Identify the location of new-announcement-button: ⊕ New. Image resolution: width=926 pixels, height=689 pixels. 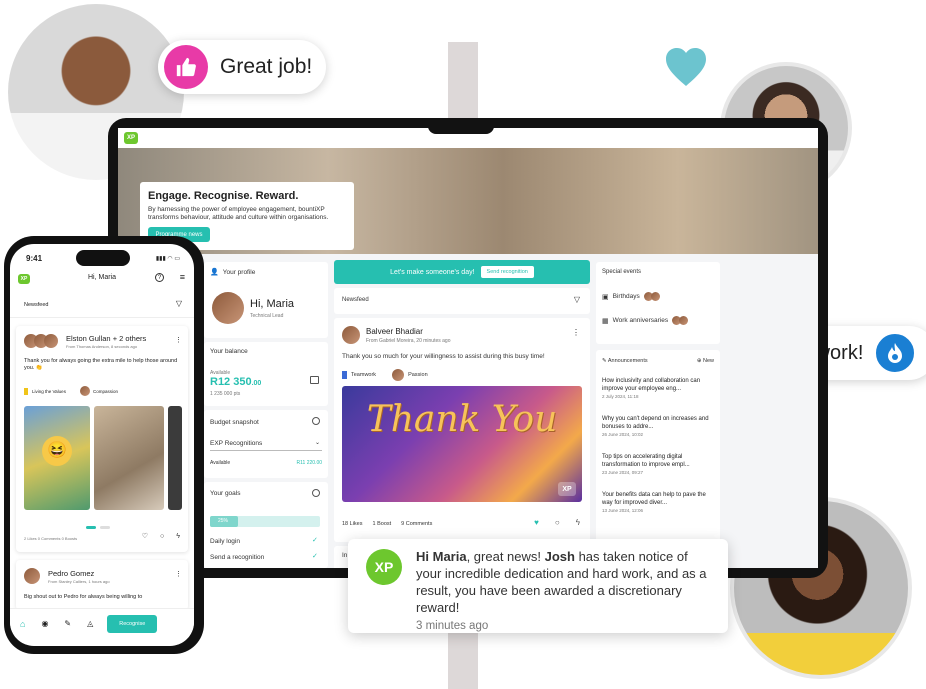
(705, 361).